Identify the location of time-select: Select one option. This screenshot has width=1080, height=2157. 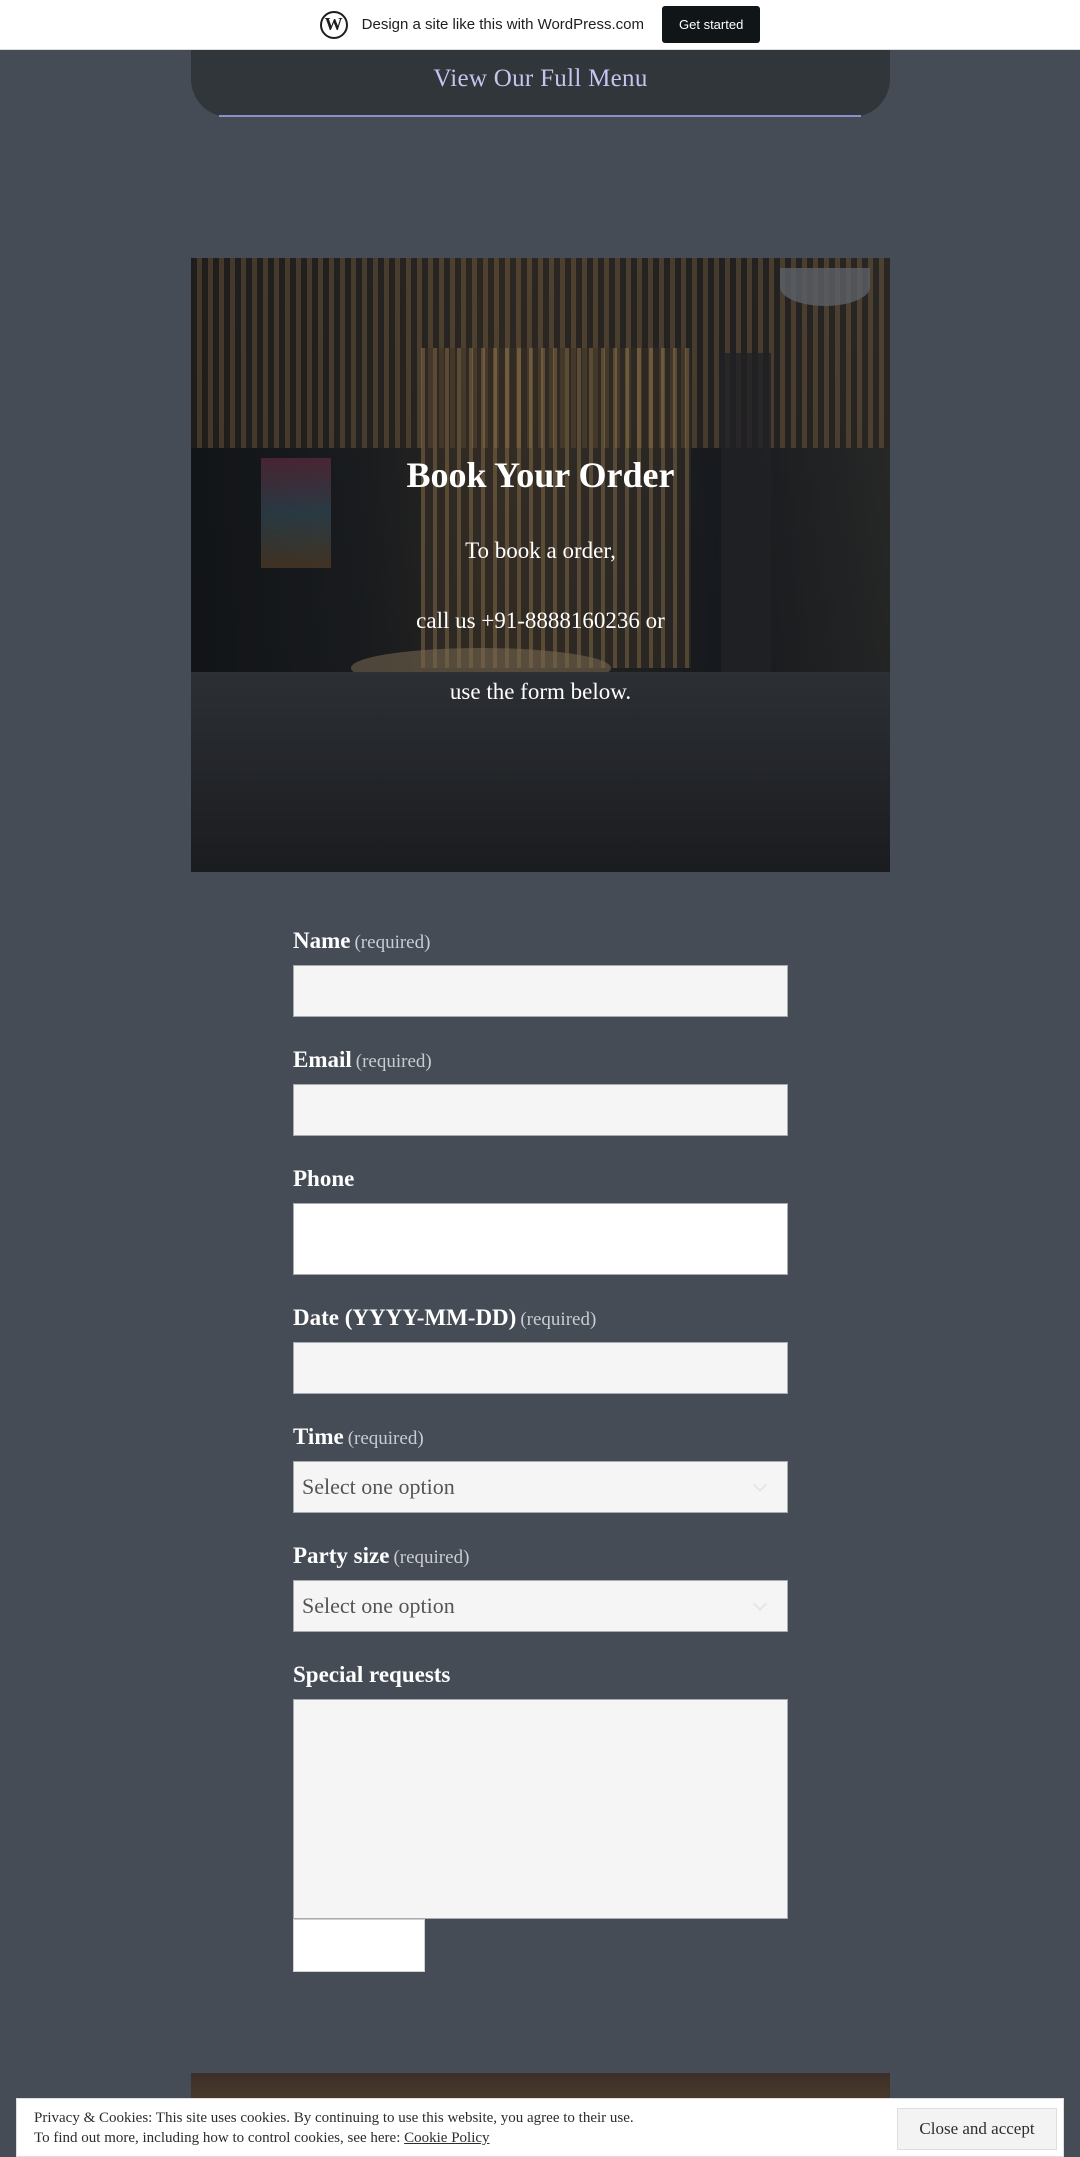
(540, 1487).